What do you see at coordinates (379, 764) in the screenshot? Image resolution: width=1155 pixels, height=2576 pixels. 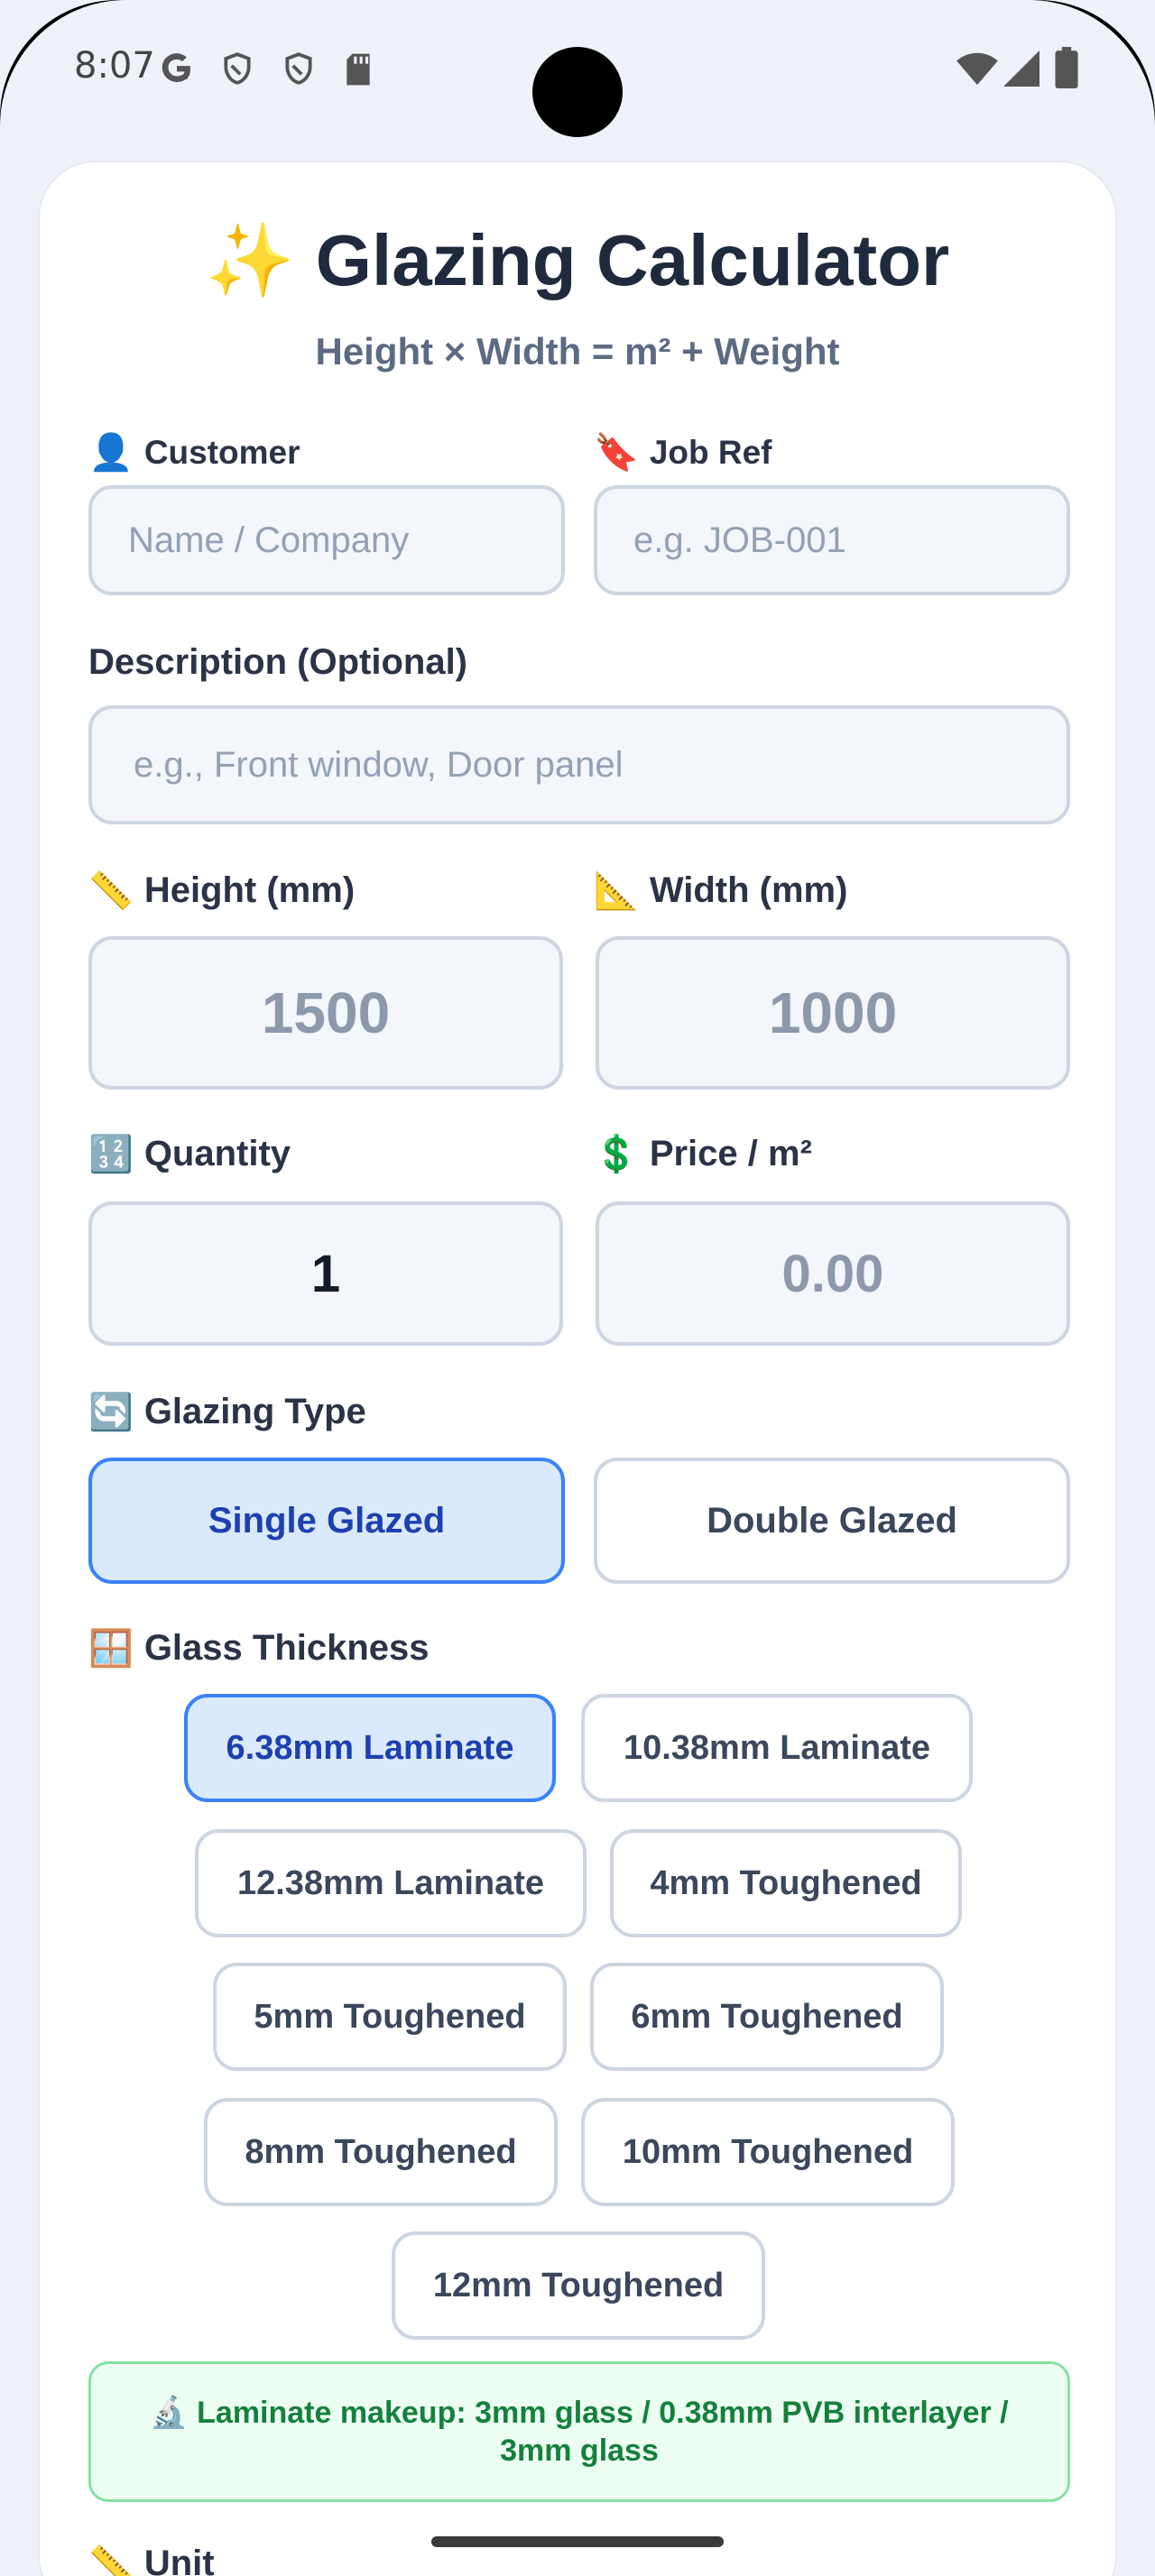 I see `description-placeholder: e.g., Front window, Door panel` at bounding box center [379, 764].